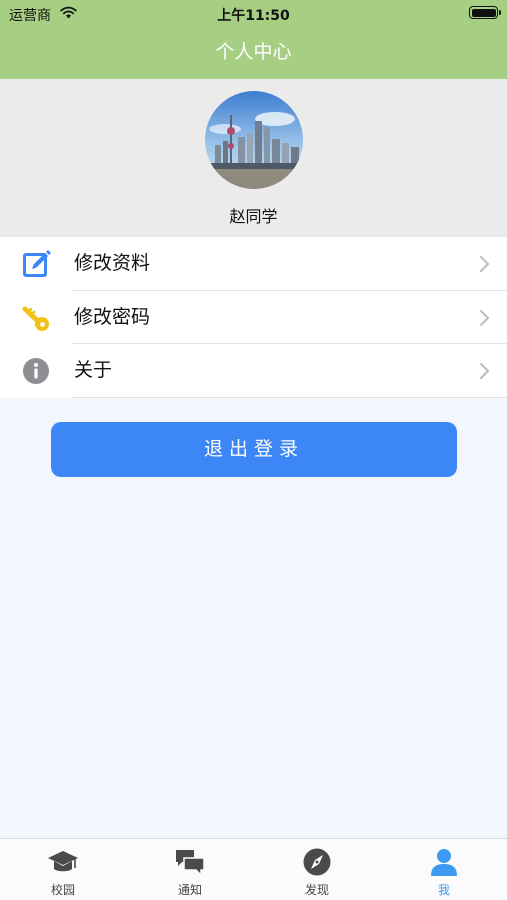  Describe the element at coordinates (62, 890) in the screenshot. I see `tab-label: 校园` at that location.